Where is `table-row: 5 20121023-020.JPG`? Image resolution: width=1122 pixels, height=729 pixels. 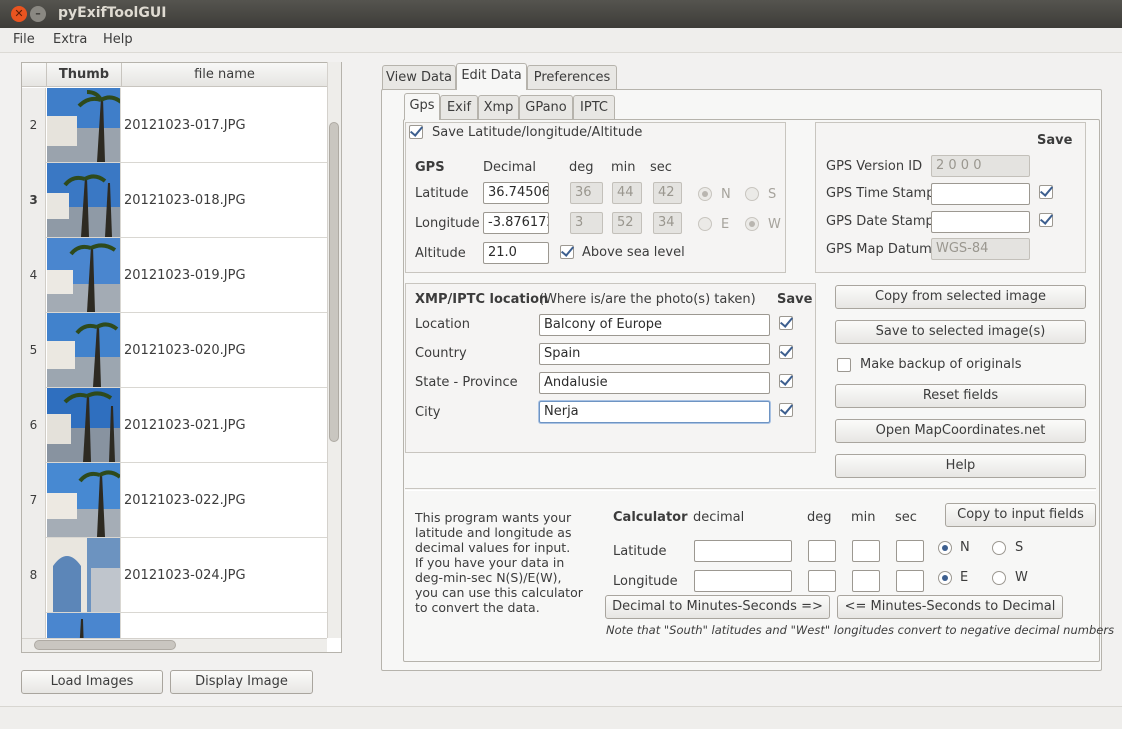
table-row: 5 20121023-020.JPG is located at coordinates (175, 350).